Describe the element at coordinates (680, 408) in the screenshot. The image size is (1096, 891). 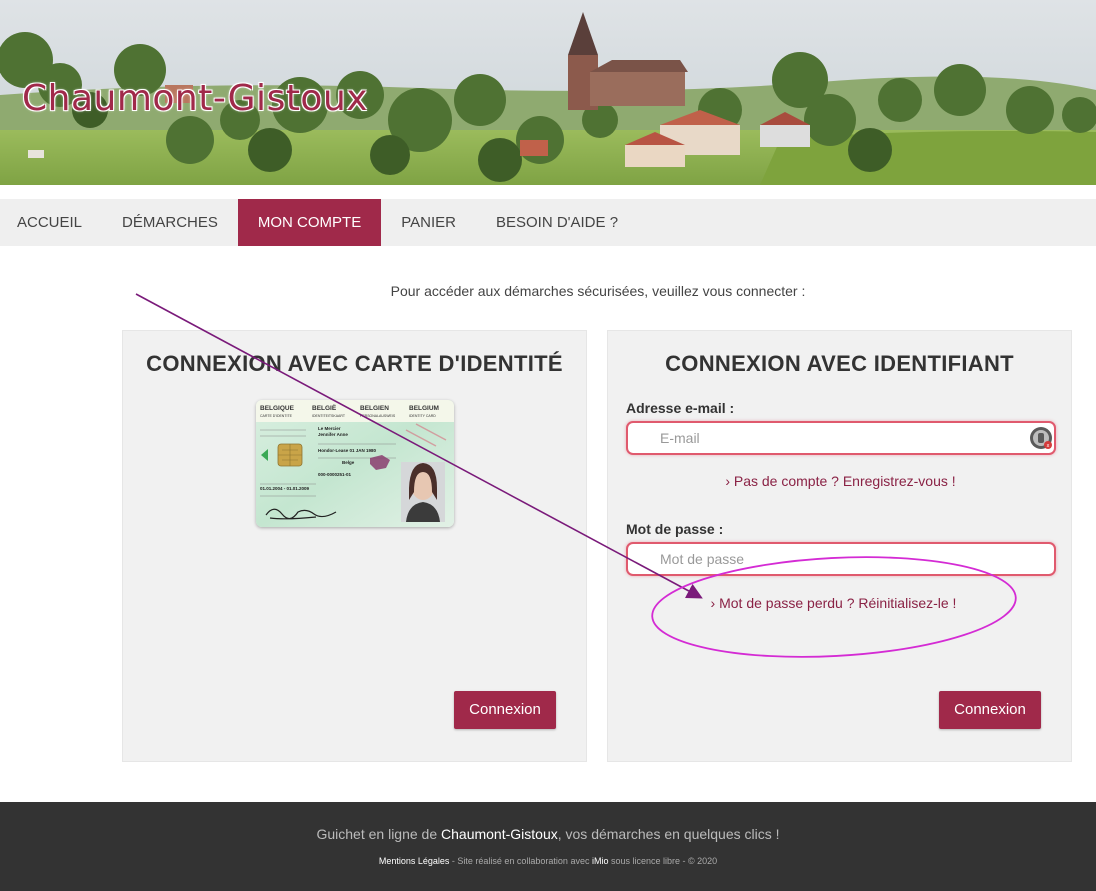
I see `email-label: Adresse e-mail :` at that location.